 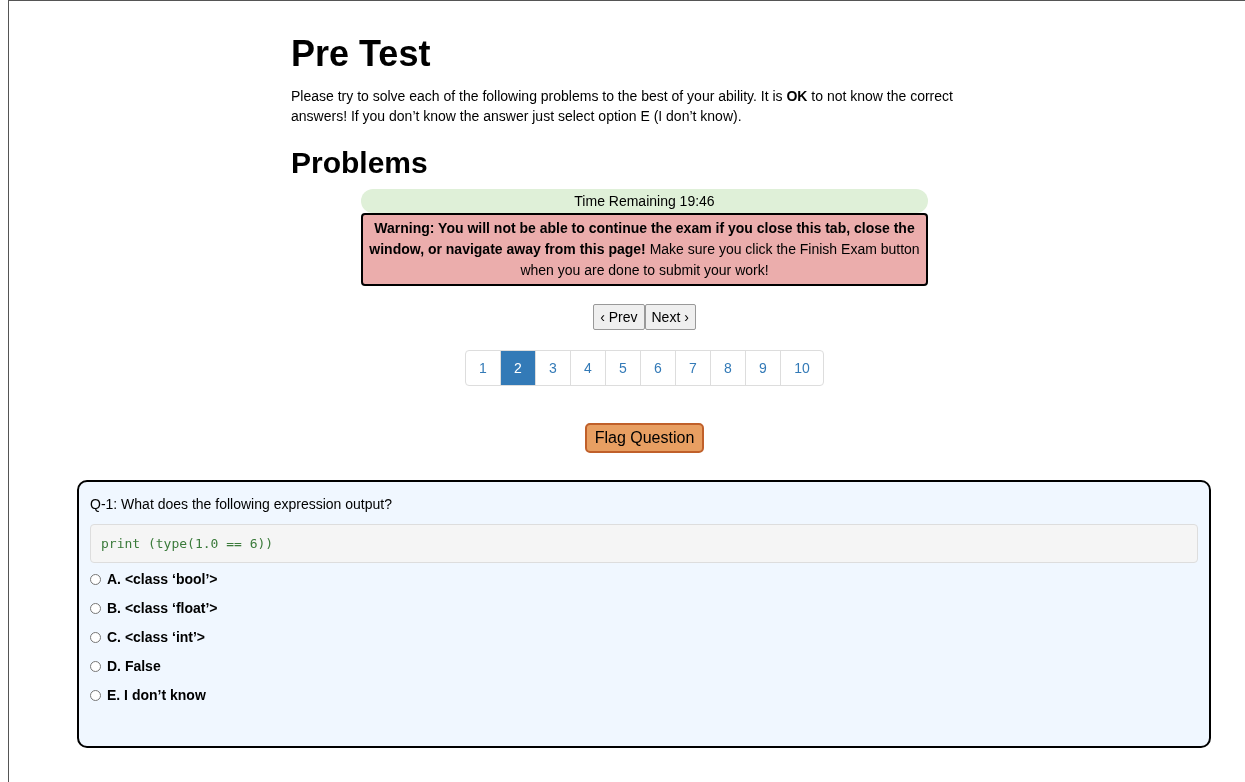 I want to click on page-link: 6, so click(x=657, y=367).